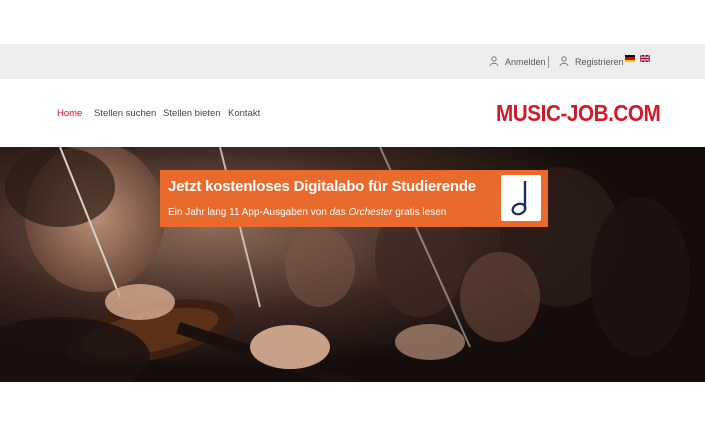 The height and width of the screenshot is (427, 705). I want to click on nav-stellen-suchen: Stellen suchen, so click(125, 113).